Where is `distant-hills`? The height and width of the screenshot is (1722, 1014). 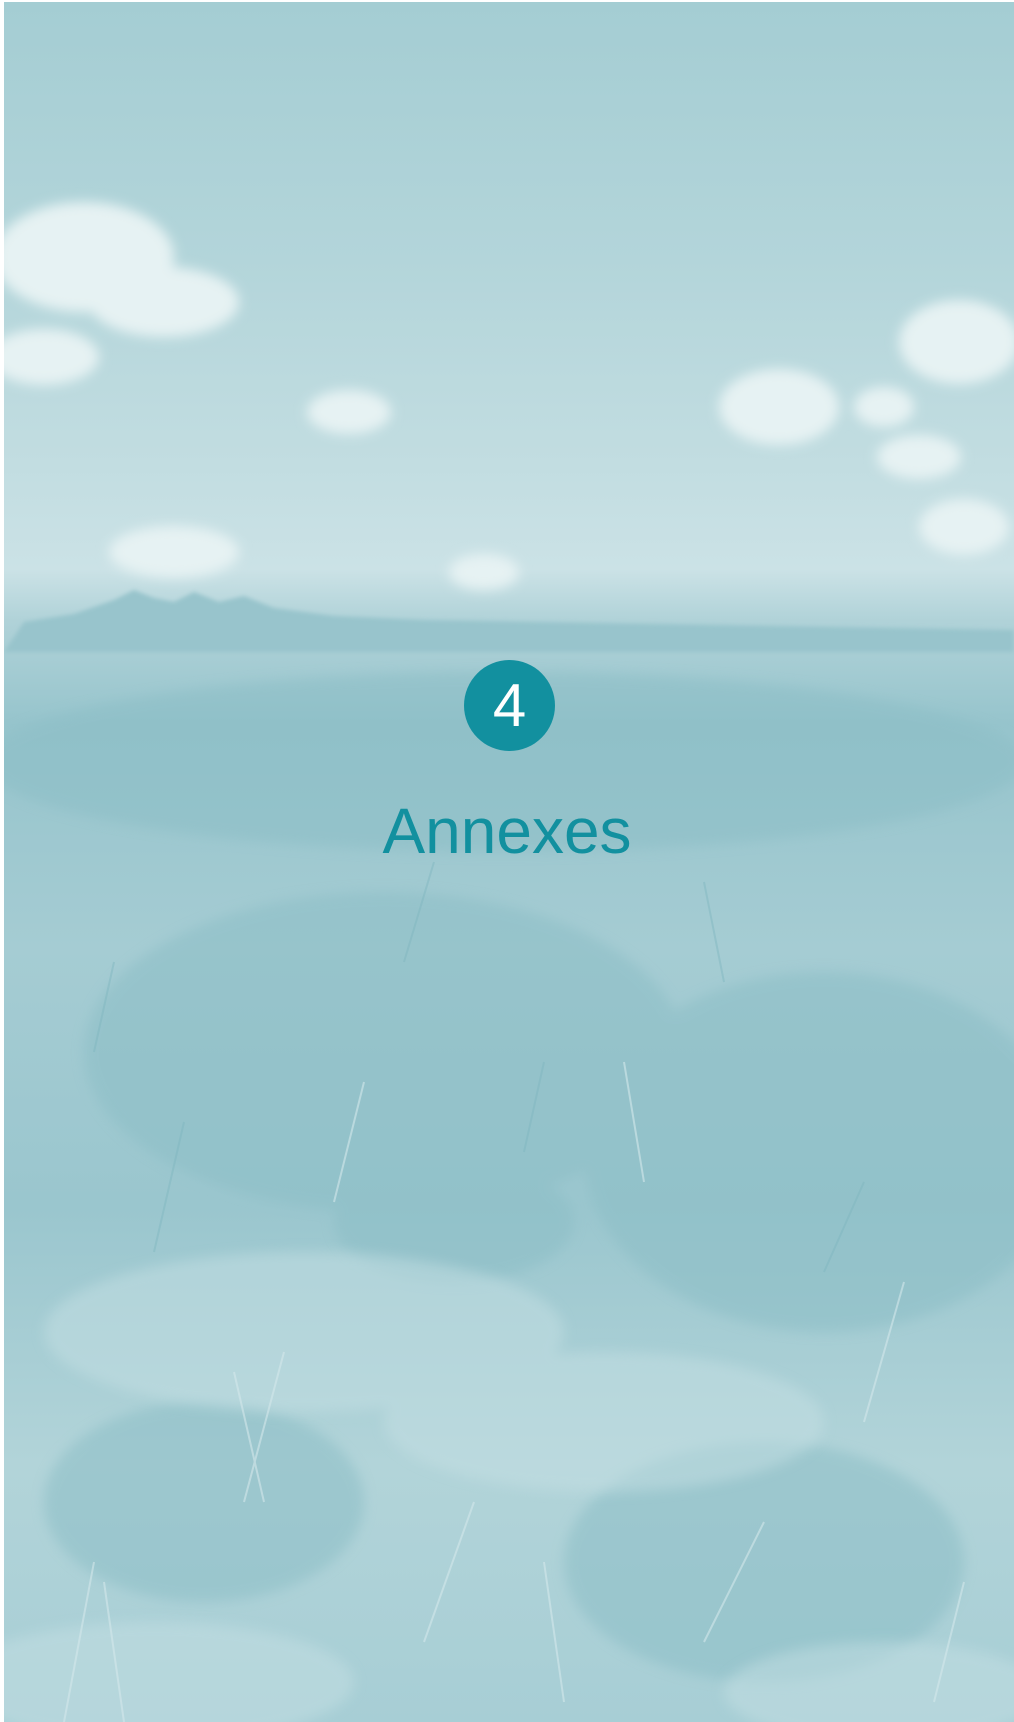
distant-hills is located at coordinates (509, 621).